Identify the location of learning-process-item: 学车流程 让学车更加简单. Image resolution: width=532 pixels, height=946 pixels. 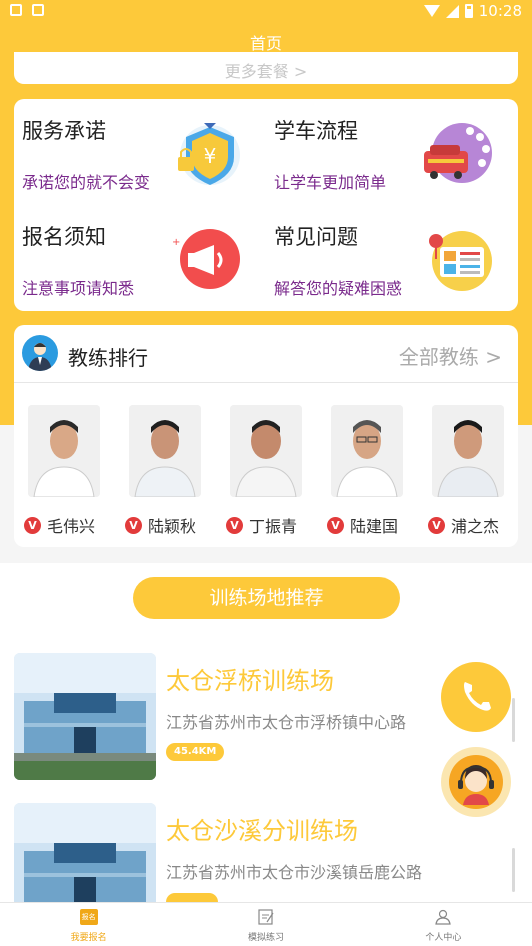
(391, 149).